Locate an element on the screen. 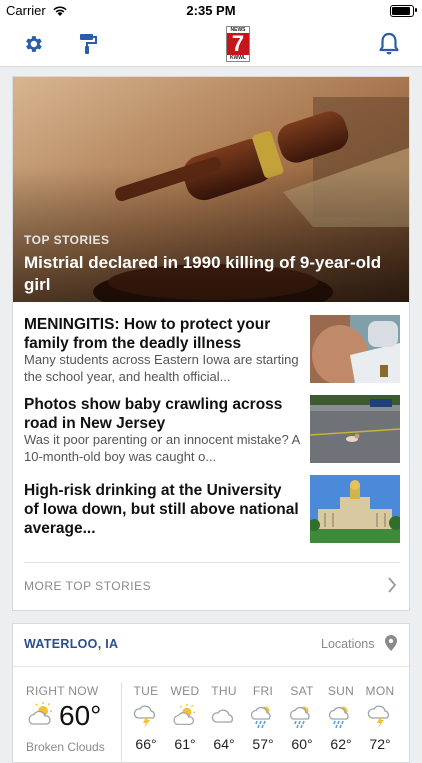  logo-call-letters: KWWL is located at coordinates (238, 58).